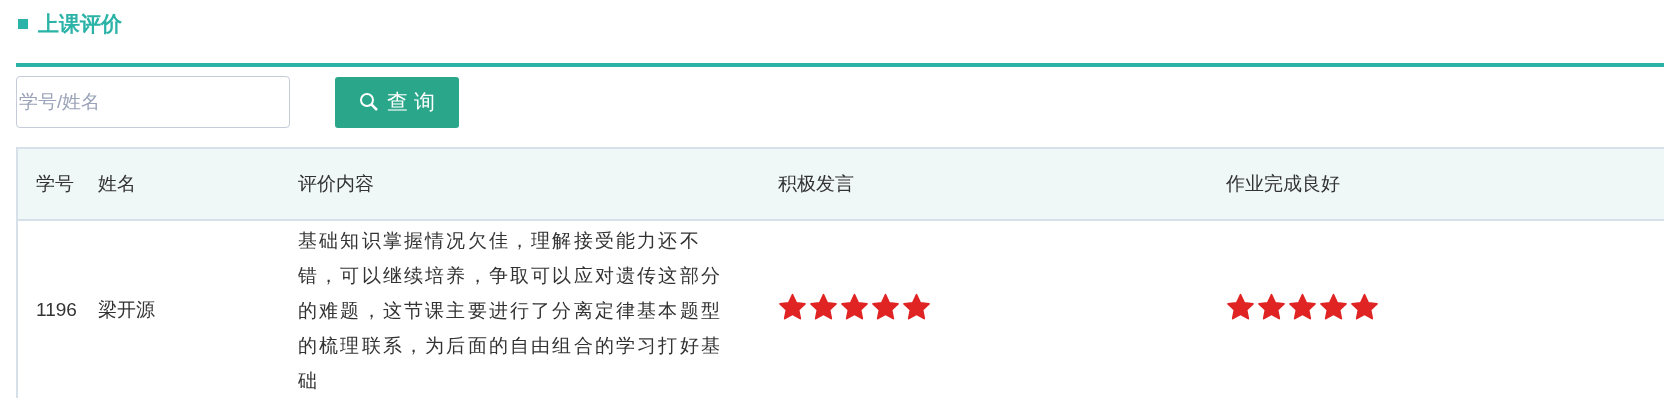  I want to click on student-name: 梁开源, so click(126, 309).